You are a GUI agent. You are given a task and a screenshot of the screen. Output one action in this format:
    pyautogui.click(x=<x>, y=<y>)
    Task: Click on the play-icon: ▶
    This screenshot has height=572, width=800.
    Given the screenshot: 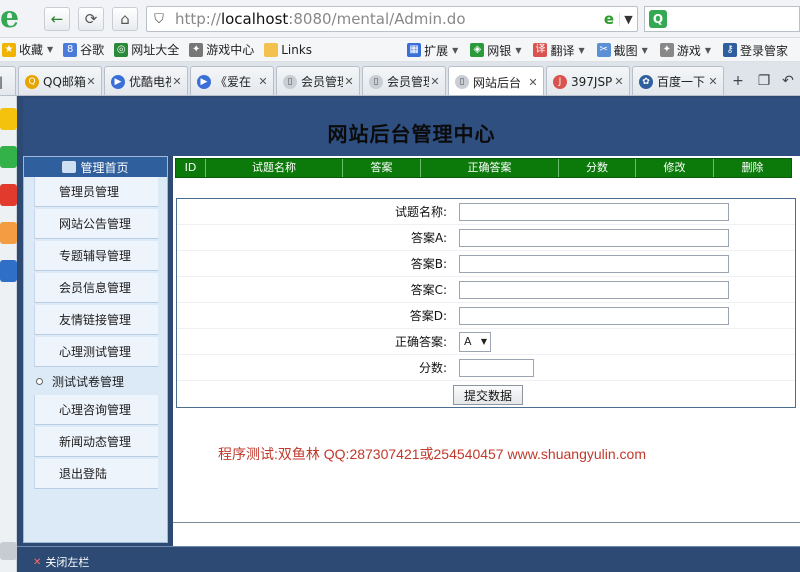 What is the action you would take?
    pyautogui.click(x=118, y=81)
    